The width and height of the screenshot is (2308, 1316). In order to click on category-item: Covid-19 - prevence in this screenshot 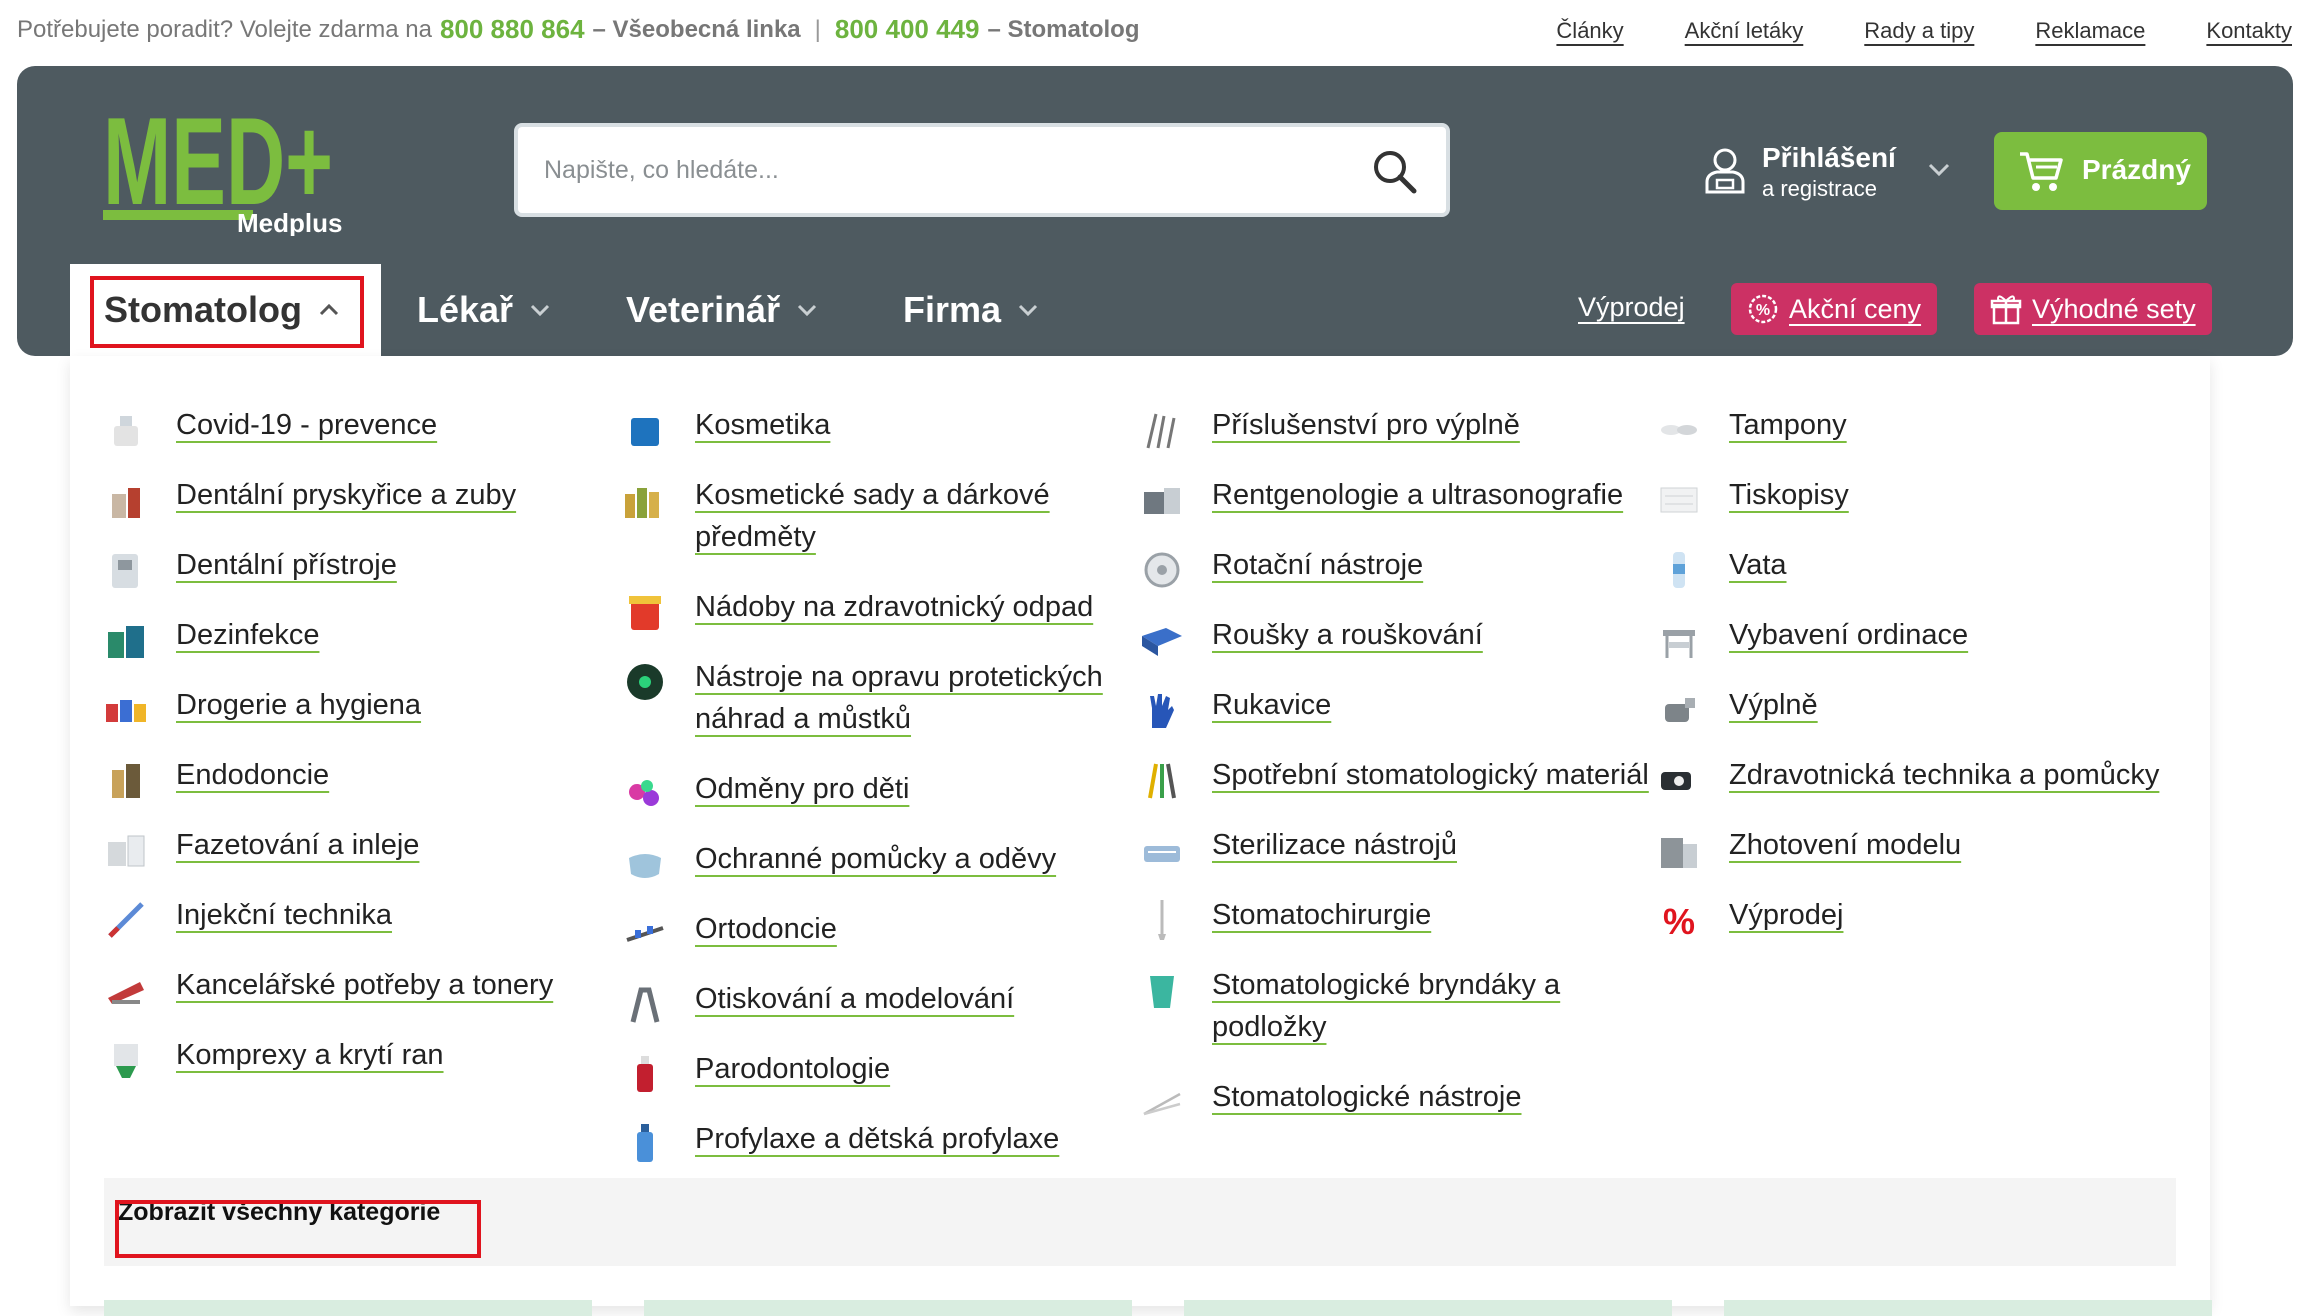, I will do `click(364, 428)`.